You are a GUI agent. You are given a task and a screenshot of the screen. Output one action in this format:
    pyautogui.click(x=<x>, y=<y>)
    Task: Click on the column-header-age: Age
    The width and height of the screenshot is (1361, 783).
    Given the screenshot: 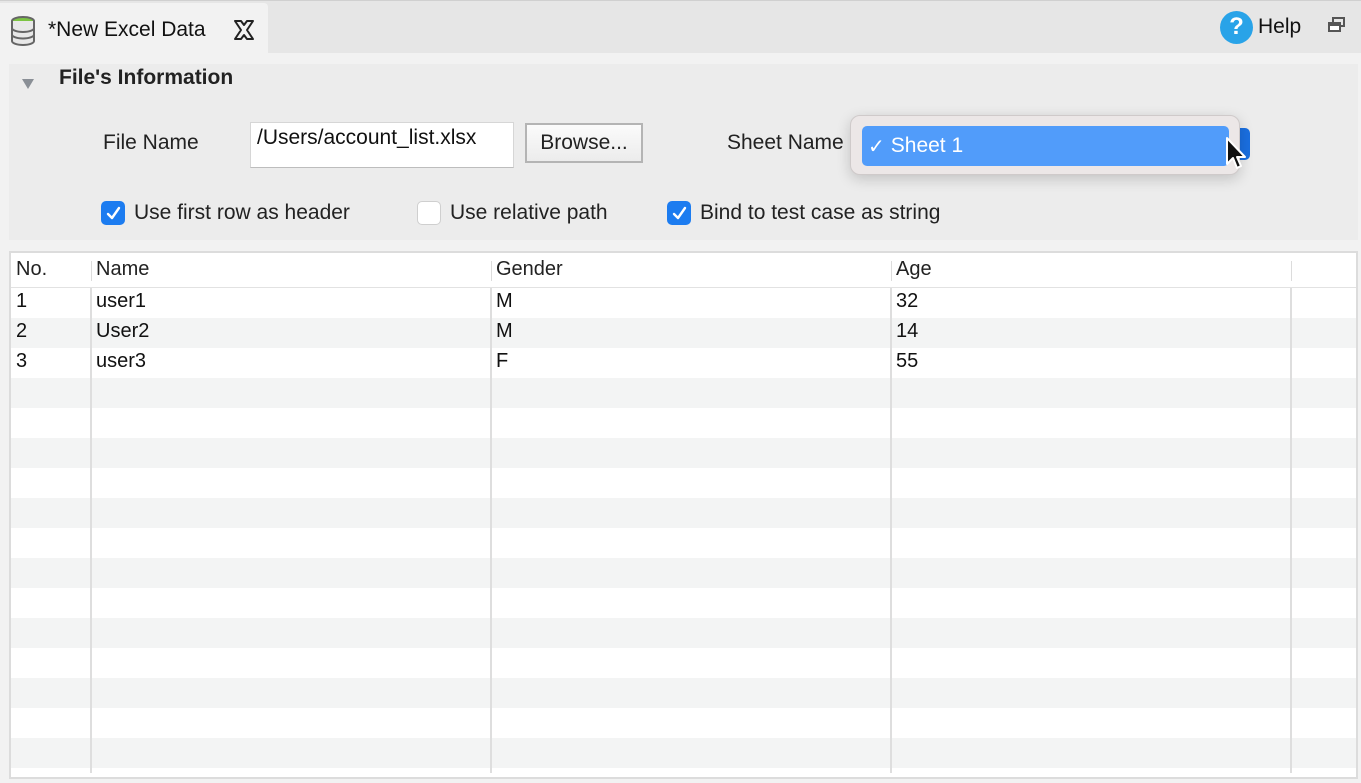 What is the action you would take?
    pyautogui.click(x=911, y=270)
    